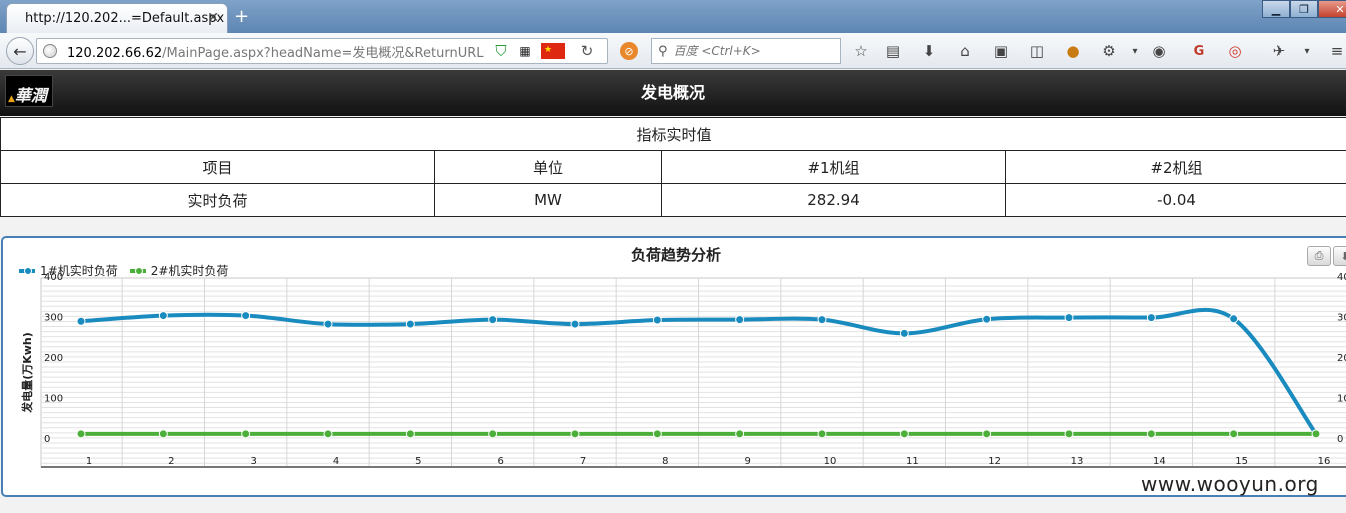 The height and width of the screenshot is (513, 1346). I want to click on watermark: www.wooyun.org, so click(1230, 484).